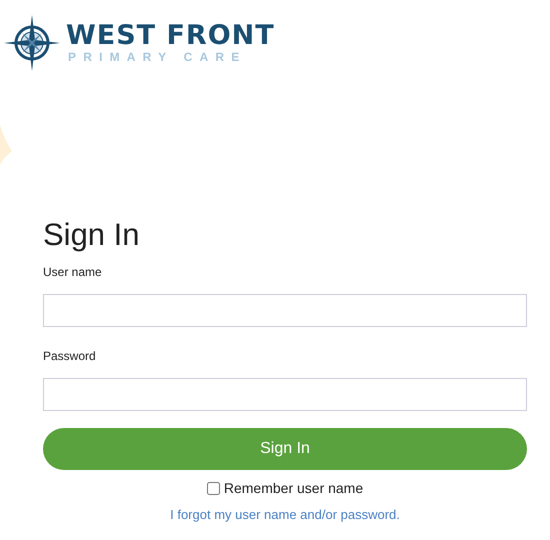  What do you see at coordinates (170, 36) in the screenshot?
I see `logo-title: WEST FRONT` at bounding box center [170, 36].